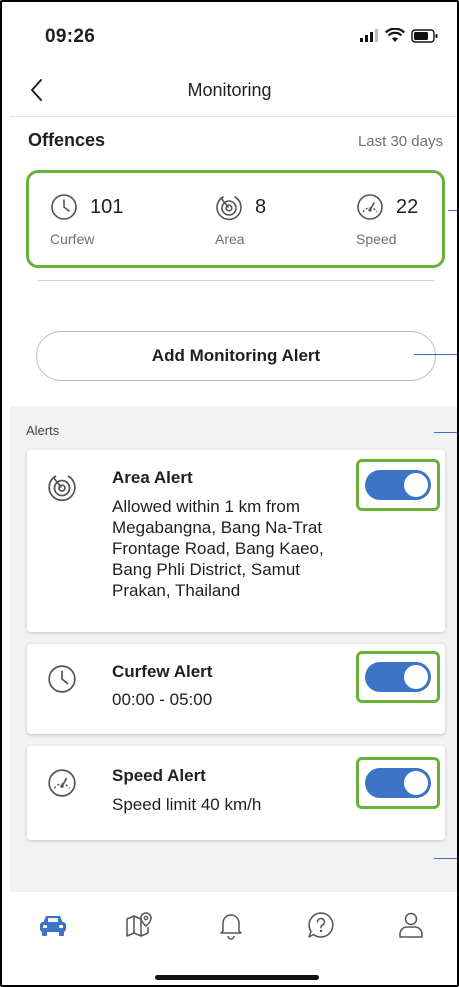 The height and width of the screenshot is (987, 459). I want to click on alert-toggle-area, so click(398, 485).